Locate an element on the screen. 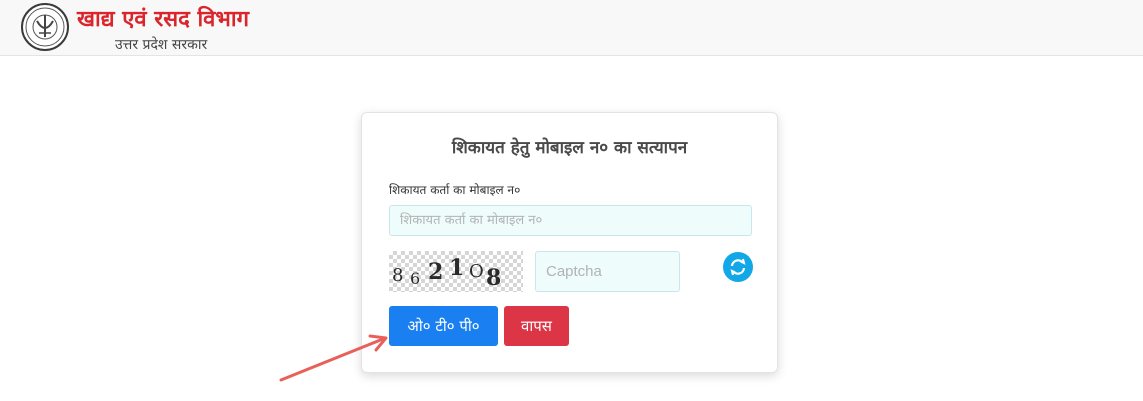 The image size is (1143, 401). card-title: शिकायत हेतु मोबाइल न० का सत्यापन is located at coordinates (569, 148).